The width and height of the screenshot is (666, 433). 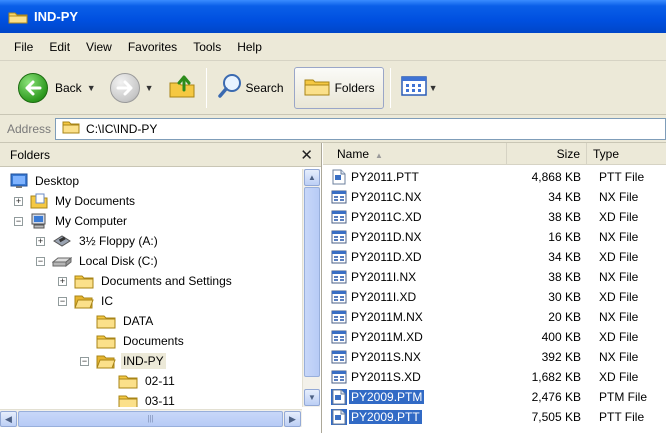 I want to click on tree-item-local-disk: − Local Disk (C:), so click(x=98, y=261).